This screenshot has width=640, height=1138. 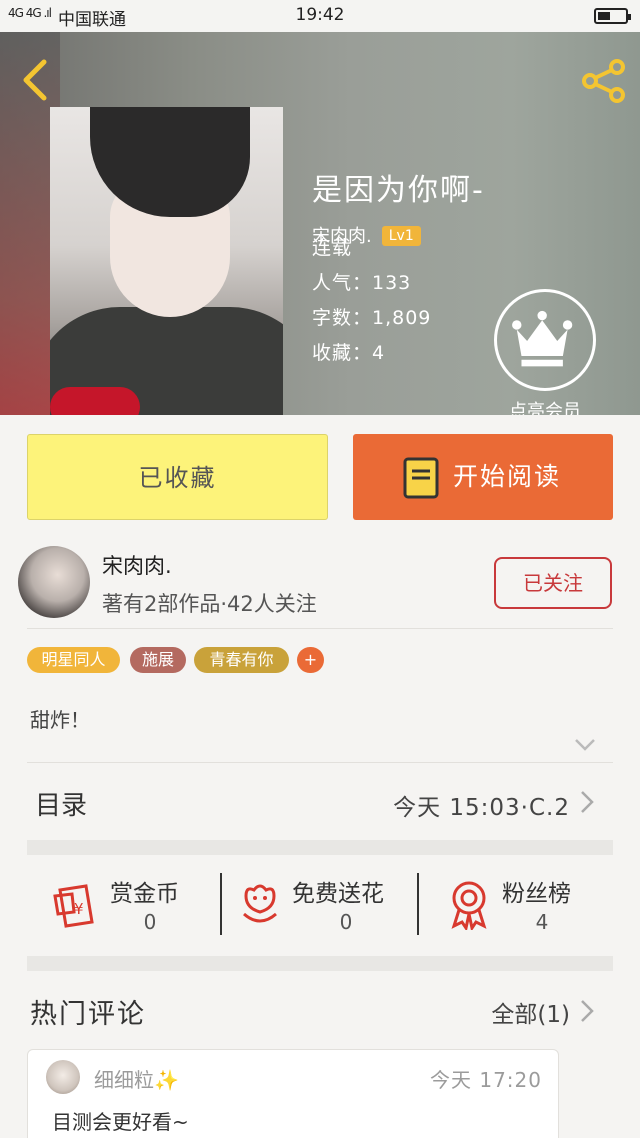 What do you see at coordinates (73, 660) in the screenshot?
I see `tag-item: 明星同人` at bounding box center [73, 660].